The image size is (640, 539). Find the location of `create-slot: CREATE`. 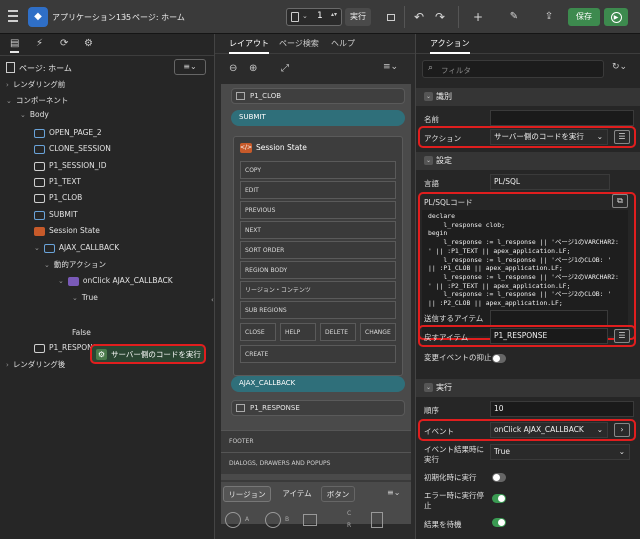

create-slot: CREATE is located at coordinates (318, 354).